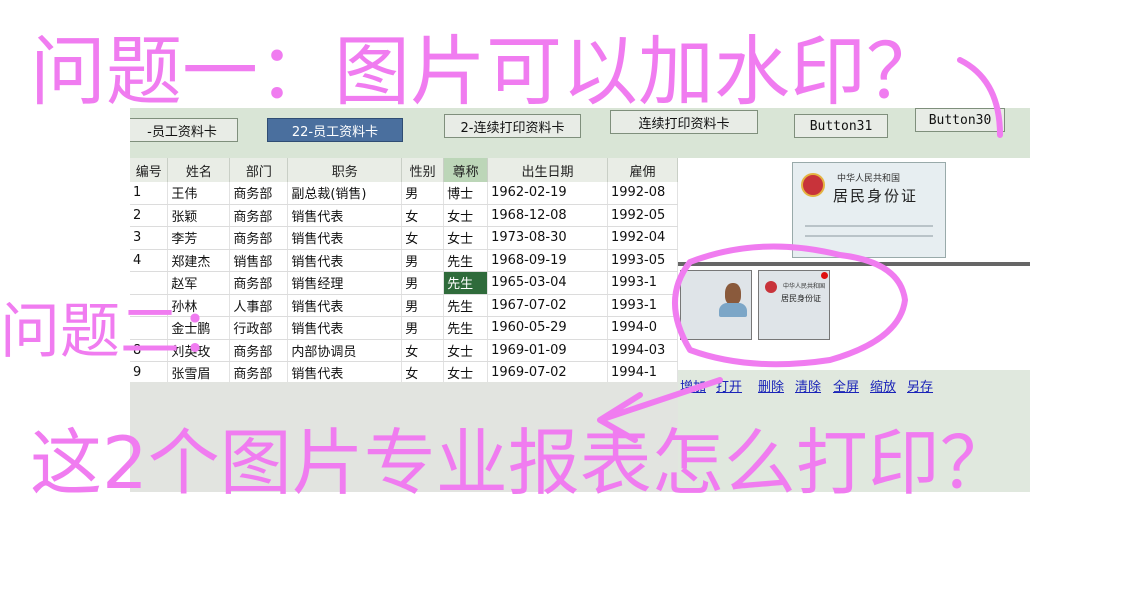  Describe the element at coordinates (149, 215) in the screenshot. I see `cell-id: 2` at that location.